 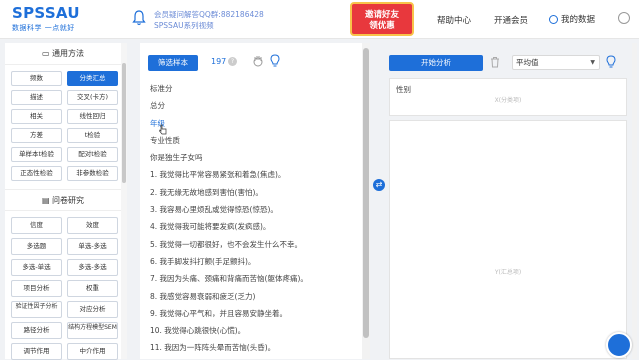 What do you see at coordinates (163, 129) in the screenshot?
I see `hand-cursor-icon` at bounding box center [163, 129].